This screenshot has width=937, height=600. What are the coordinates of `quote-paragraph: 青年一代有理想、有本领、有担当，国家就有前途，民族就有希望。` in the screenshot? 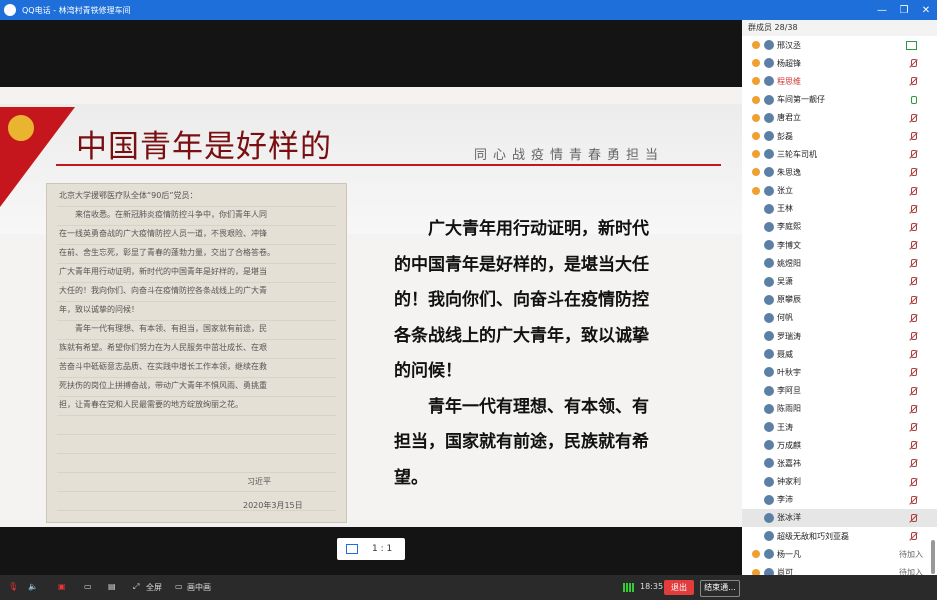 It's located at (521, 442).